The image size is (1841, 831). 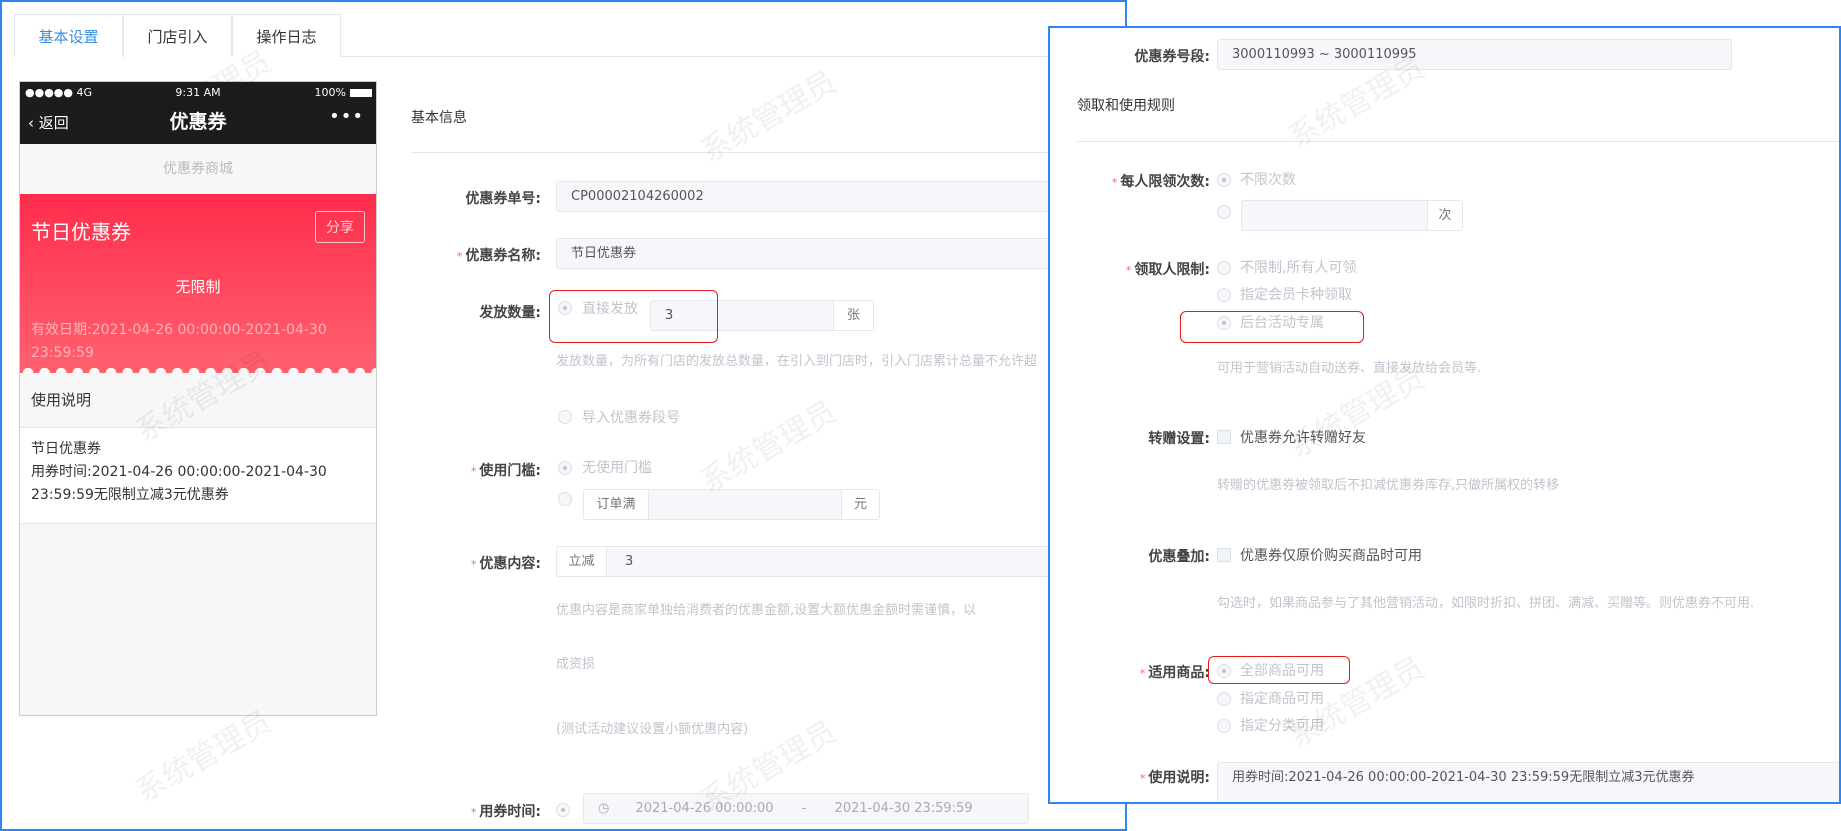 I want to click on coupon-code-label: 优惠券单号:, so click(x=503, y=199).